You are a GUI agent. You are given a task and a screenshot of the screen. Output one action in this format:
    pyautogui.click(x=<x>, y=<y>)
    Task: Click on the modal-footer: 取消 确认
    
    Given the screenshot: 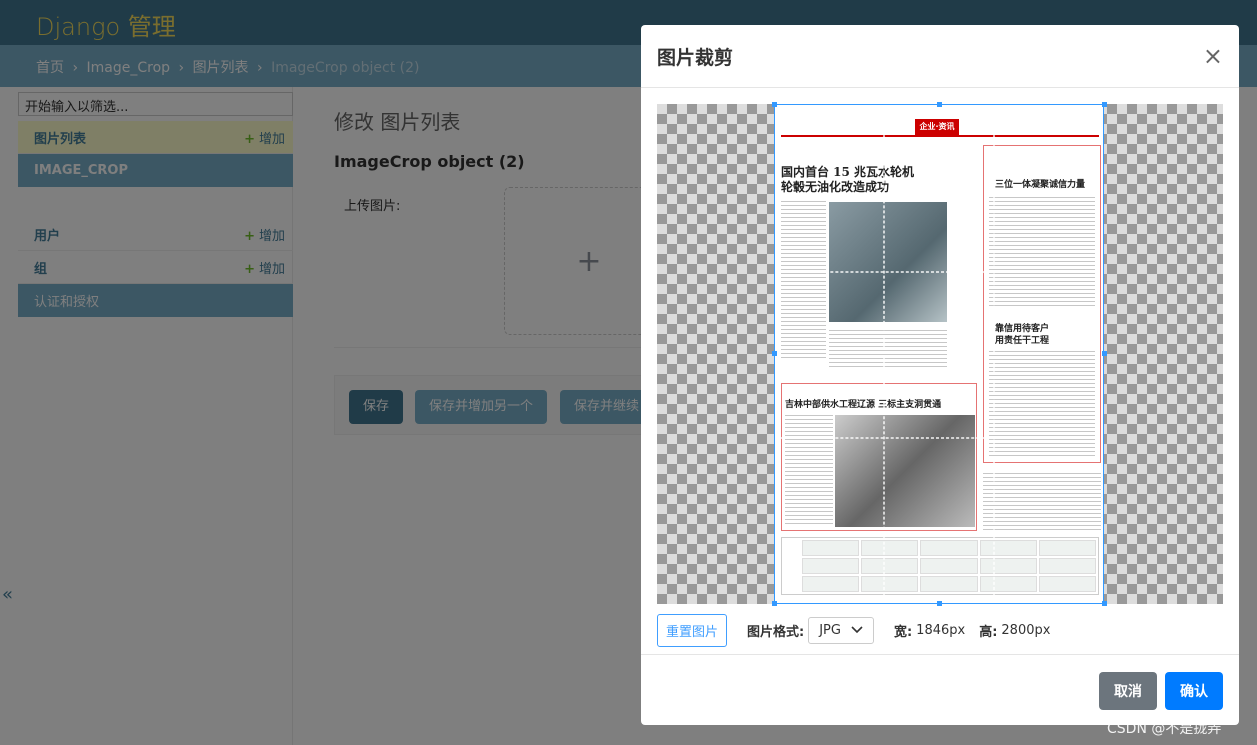 What is the action you would take?
    pyautogui.click(x=940, y=689)
    